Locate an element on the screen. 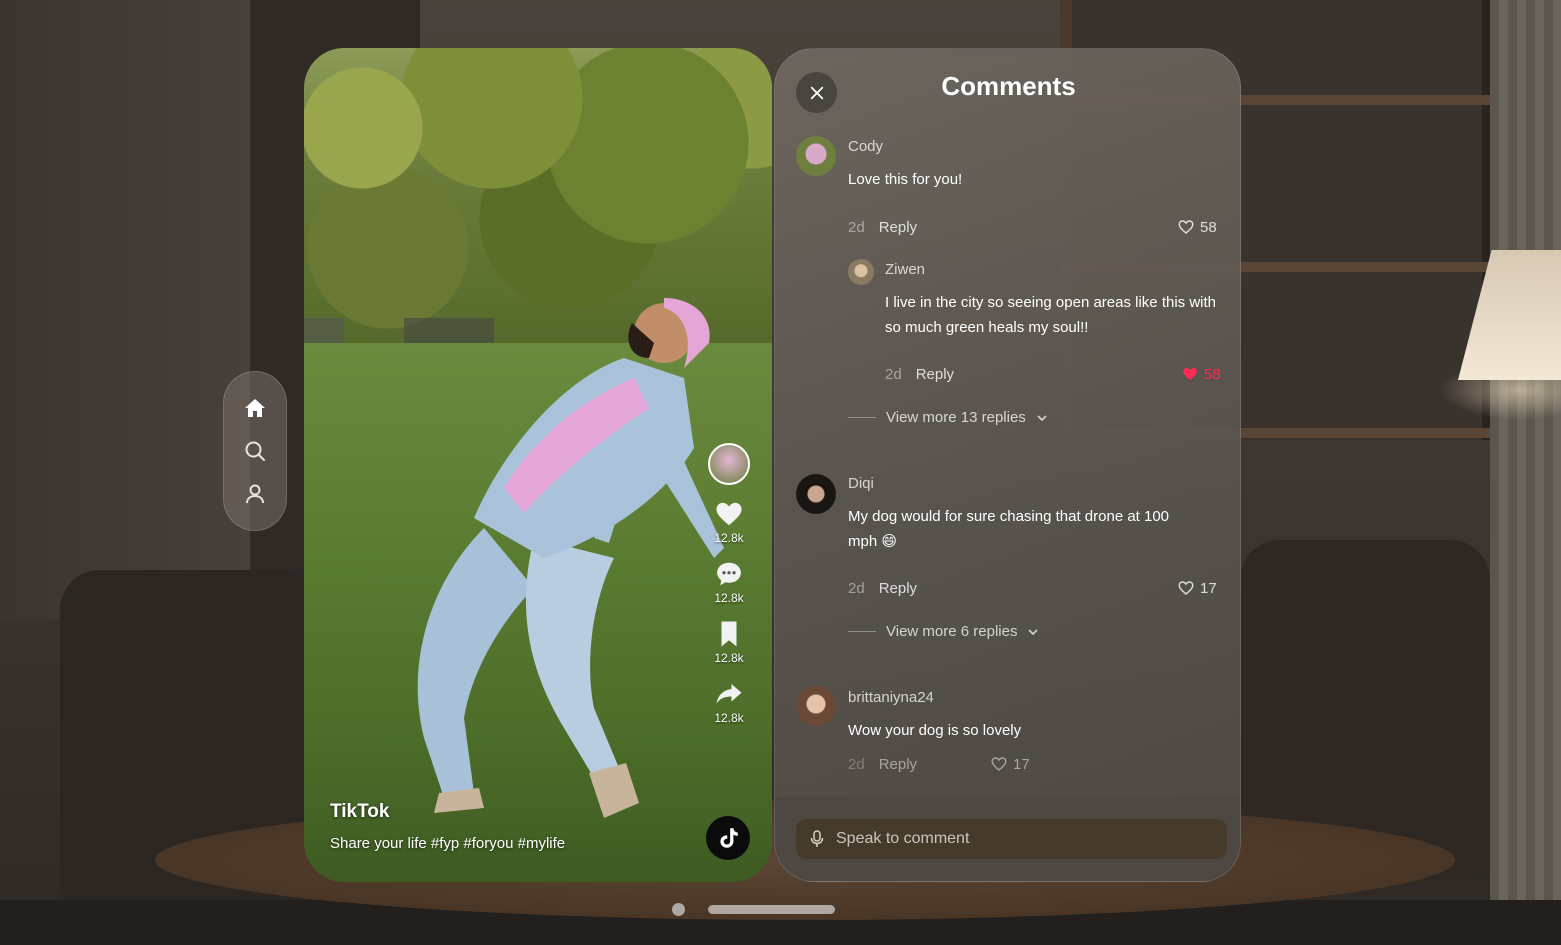 The image size is (1561, 945). view-more-replies-button: View more 6 replies is located at coordinates (943, 631).